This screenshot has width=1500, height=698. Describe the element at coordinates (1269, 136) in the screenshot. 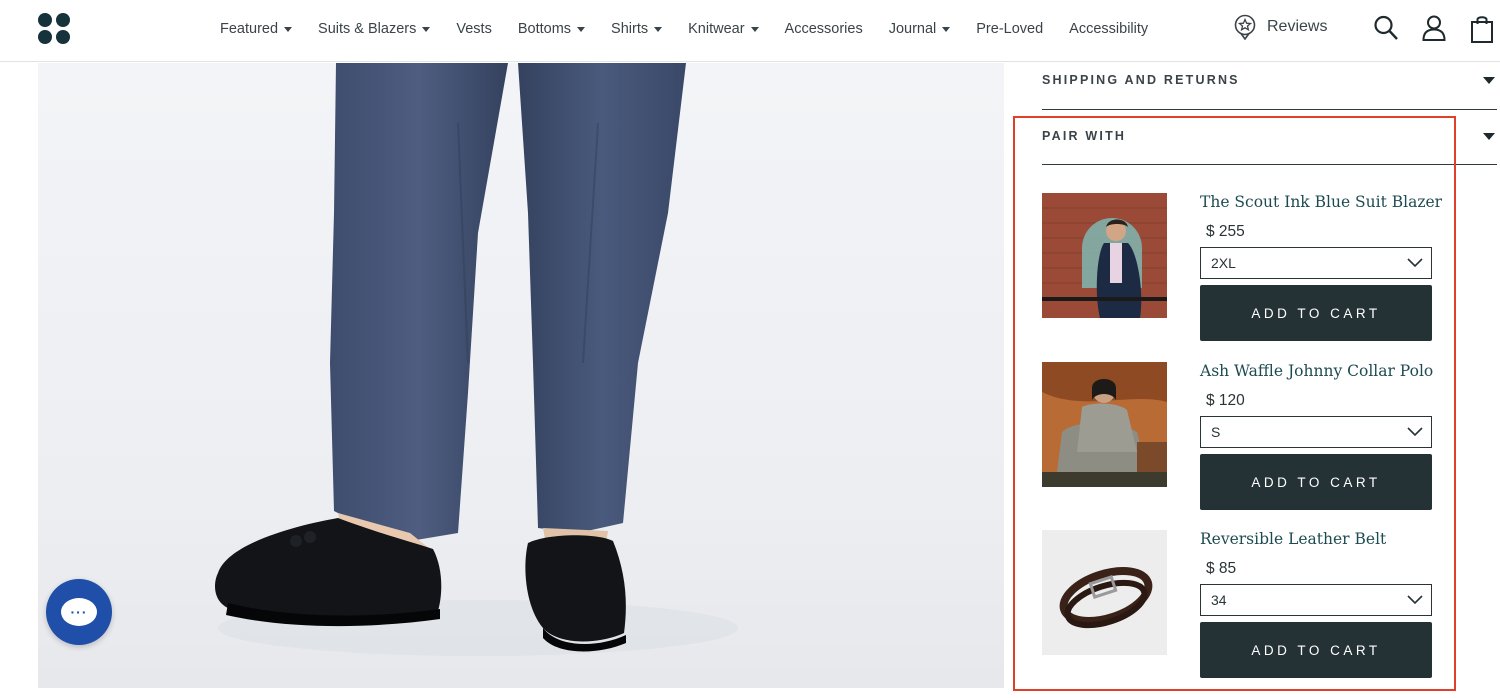

I see `accordion-pair-with: PAIR WITH` at that location.